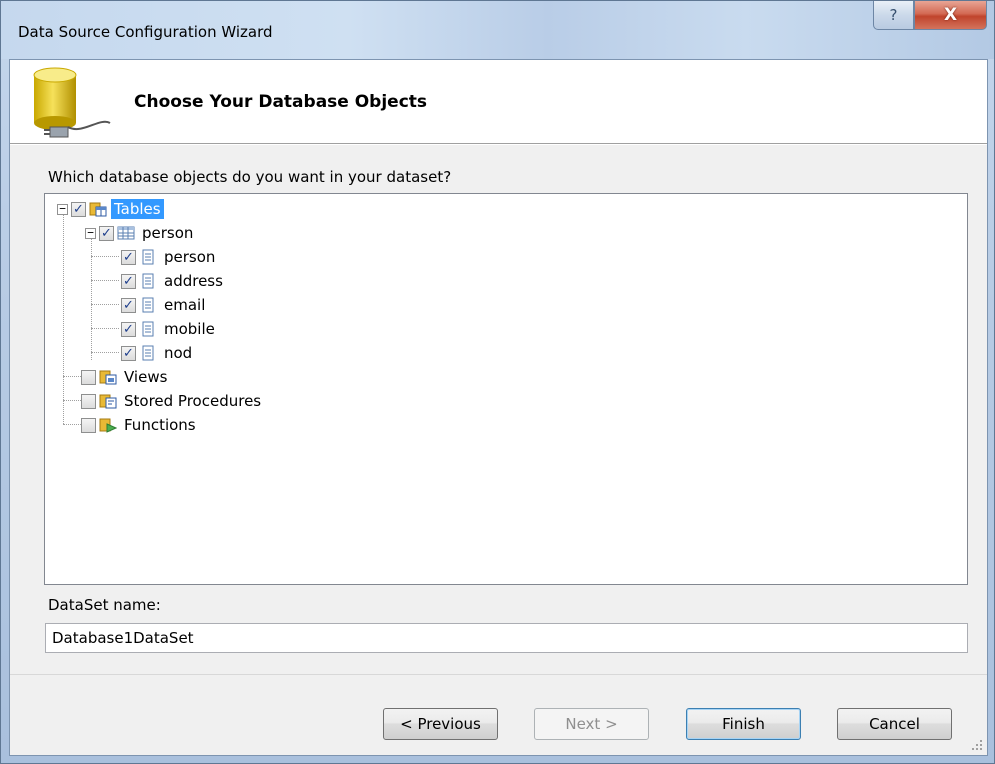  I want to click on database-plug-icon, so click(72, 102).